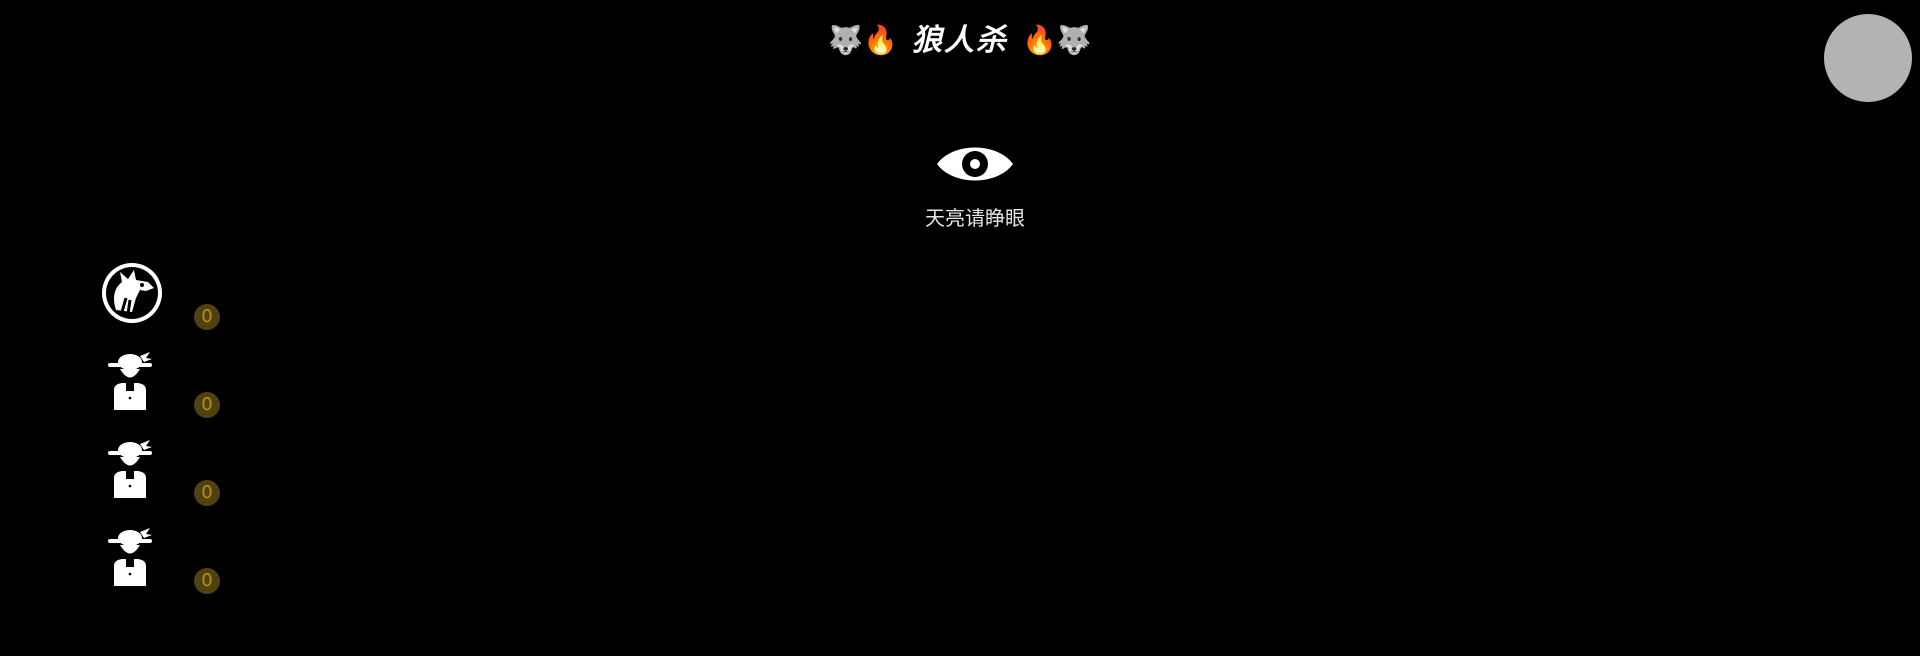  I want to click on title-left-deco: 🐺🔥, so click(863, 40).